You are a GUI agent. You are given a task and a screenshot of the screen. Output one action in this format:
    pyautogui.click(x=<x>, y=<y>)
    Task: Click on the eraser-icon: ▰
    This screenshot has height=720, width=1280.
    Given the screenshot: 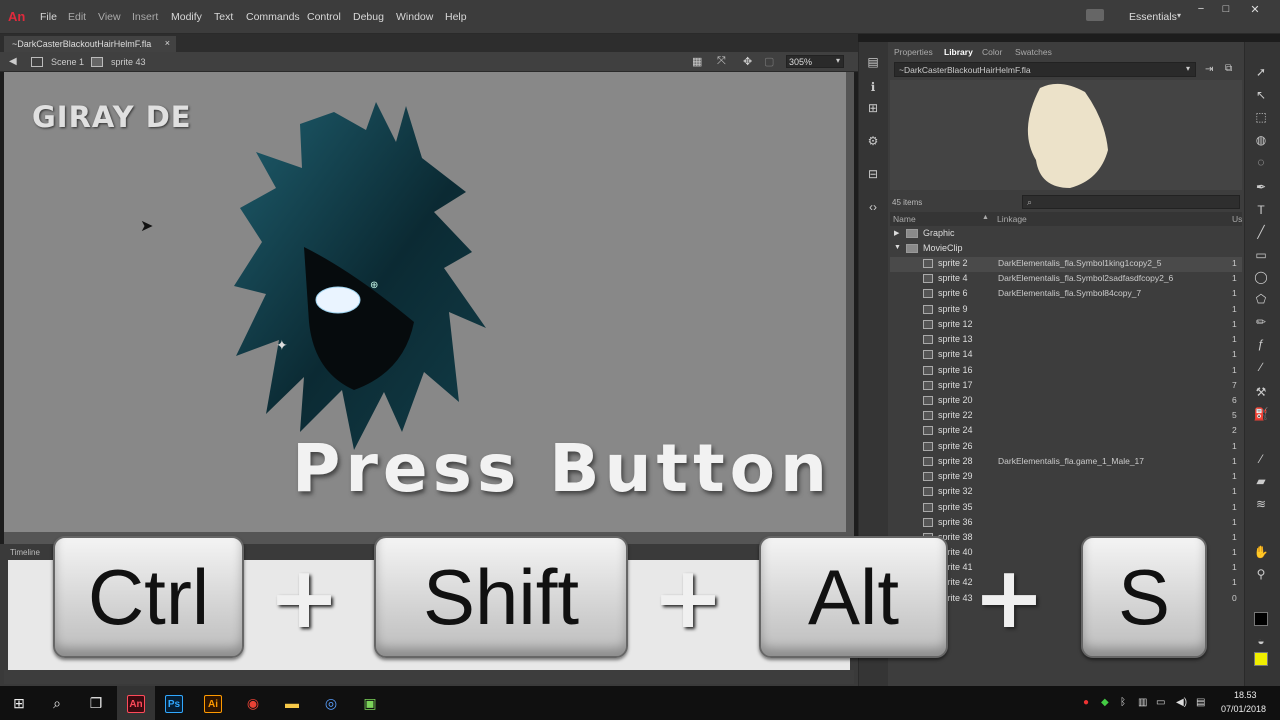 What is the action you would take?
    pyautogui.click(x=1261, y=481)
    